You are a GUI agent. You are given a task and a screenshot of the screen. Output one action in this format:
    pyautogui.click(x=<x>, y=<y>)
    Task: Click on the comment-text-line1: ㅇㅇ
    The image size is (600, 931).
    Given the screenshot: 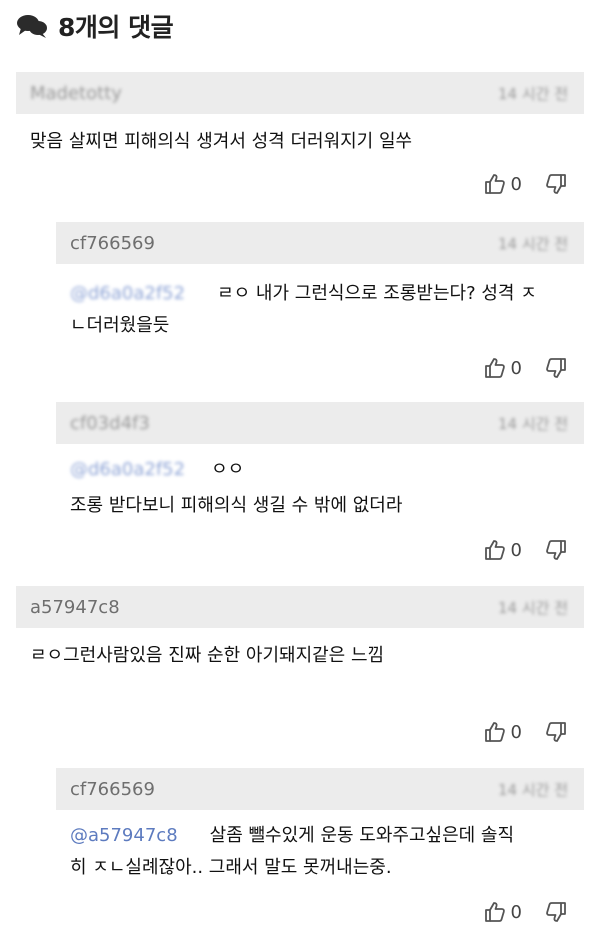 What is the action you would take?
    pyautogui.click(x=228, y=469)
    